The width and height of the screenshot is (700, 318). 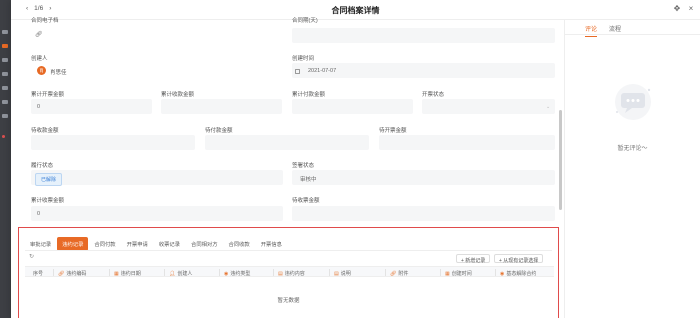 I want to click on tab-contract-receipt: 合同收款, so click(x=239, y=244).